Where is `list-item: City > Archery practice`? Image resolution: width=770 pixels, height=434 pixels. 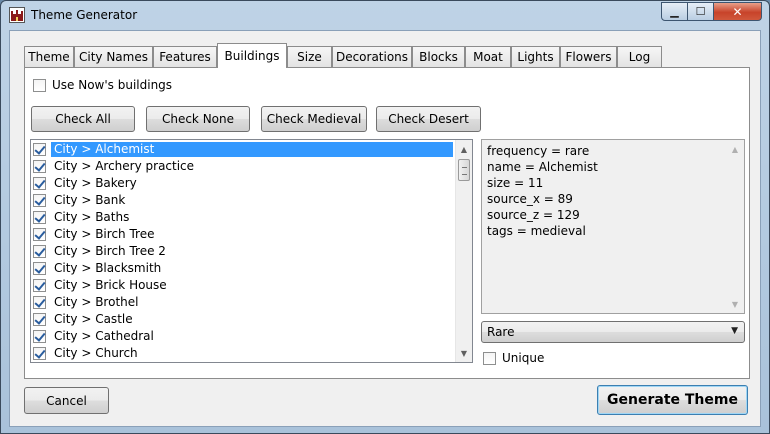 list-item: City > Archery practice is located at coordinates (243, 166).